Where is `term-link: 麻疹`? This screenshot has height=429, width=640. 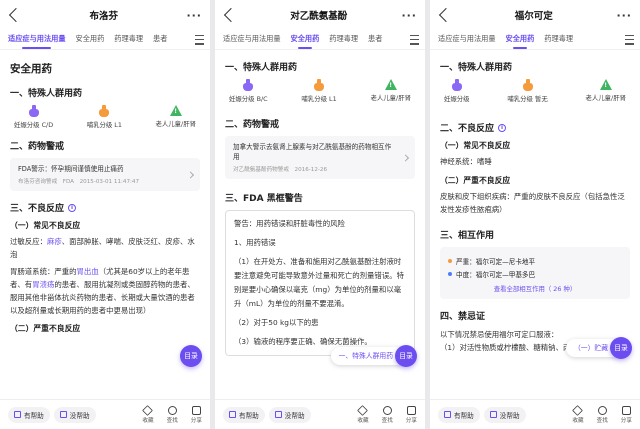 term-link: 麻疹 is located at coordinates (54, 241).